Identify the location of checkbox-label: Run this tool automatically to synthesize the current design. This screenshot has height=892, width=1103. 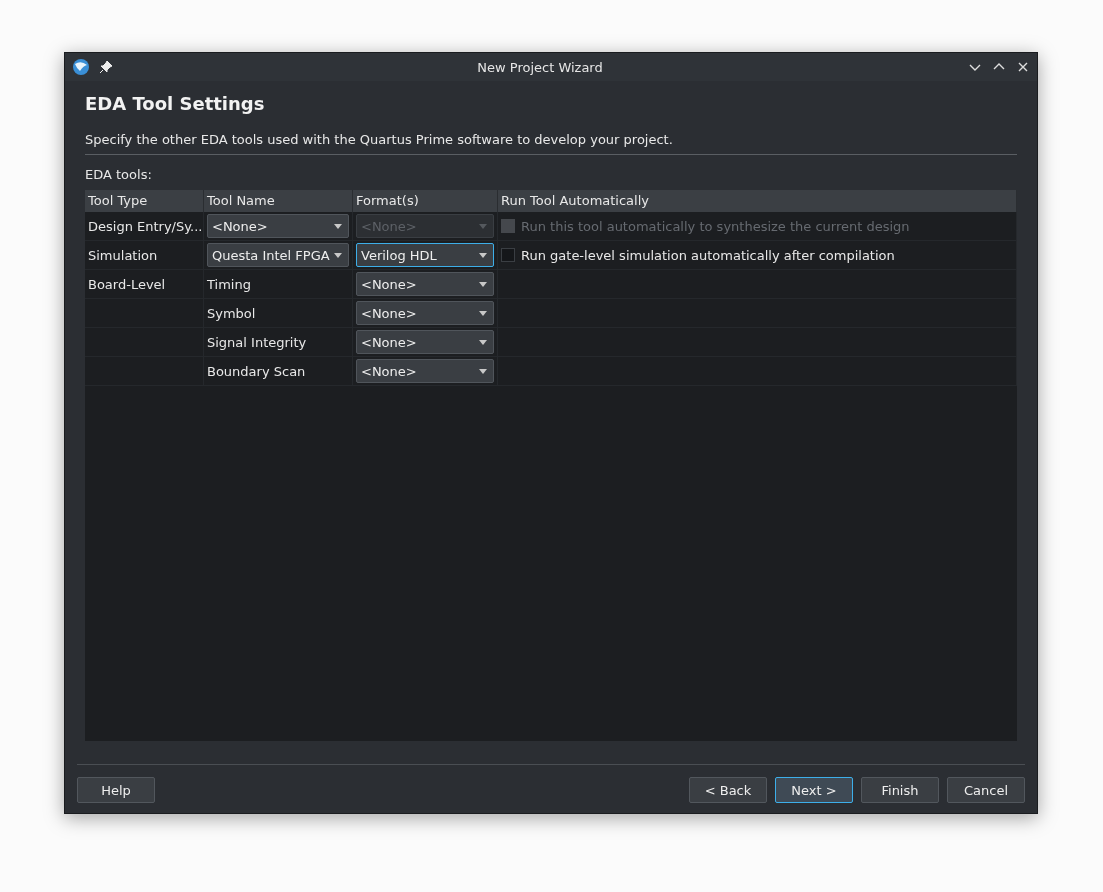
(715, 226).